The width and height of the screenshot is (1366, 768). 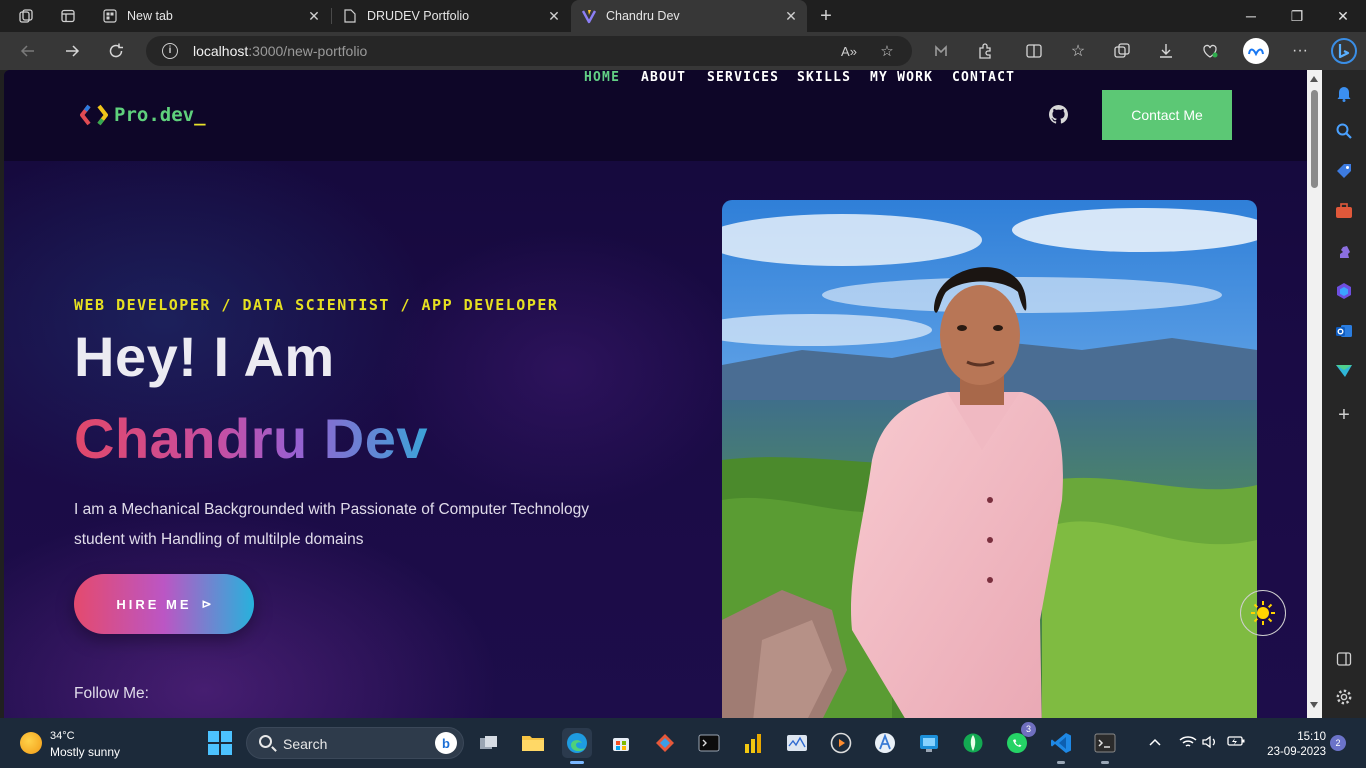 What do you see at coordinates (1344, 371) in the screenshot?
I see `drop-send-icon` at bounding box center [1344, 371].